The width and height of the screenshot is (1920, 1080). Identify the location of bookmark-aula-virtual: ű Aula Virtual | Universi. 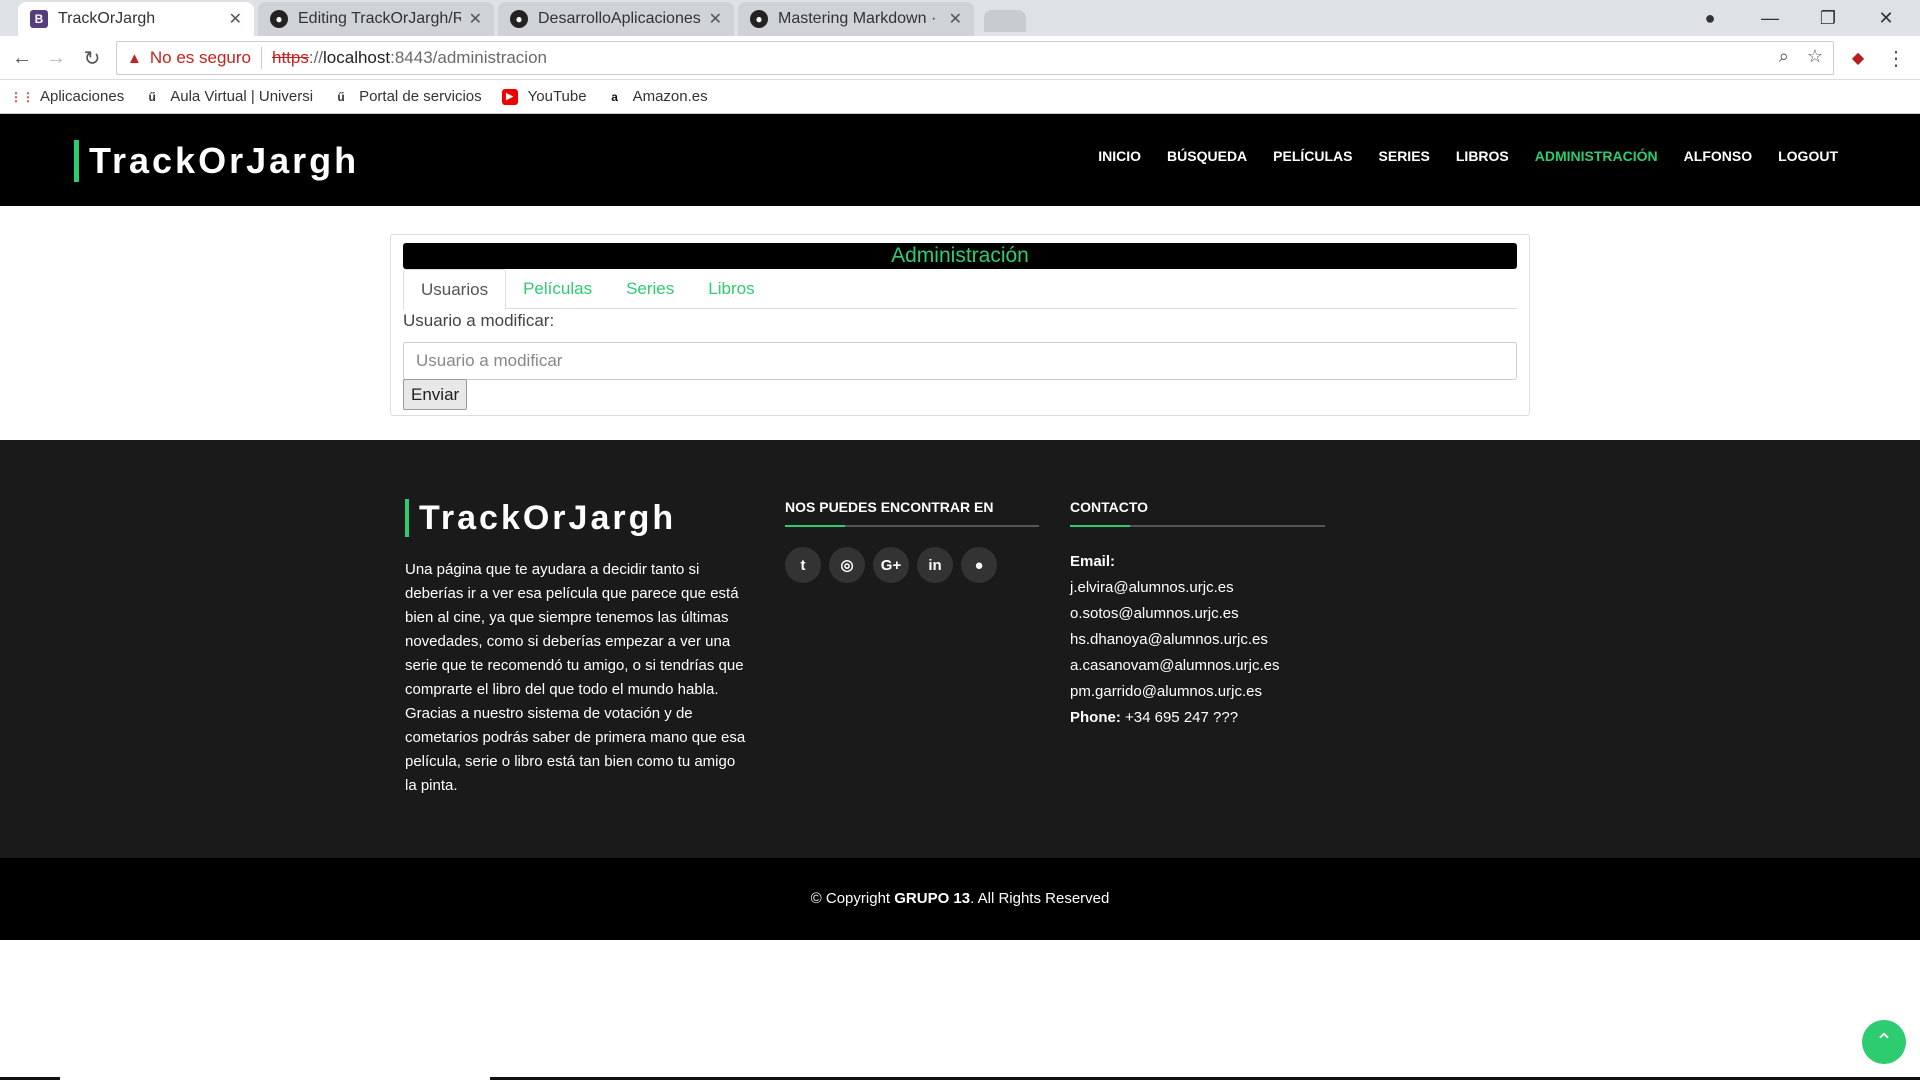
(229, 96).